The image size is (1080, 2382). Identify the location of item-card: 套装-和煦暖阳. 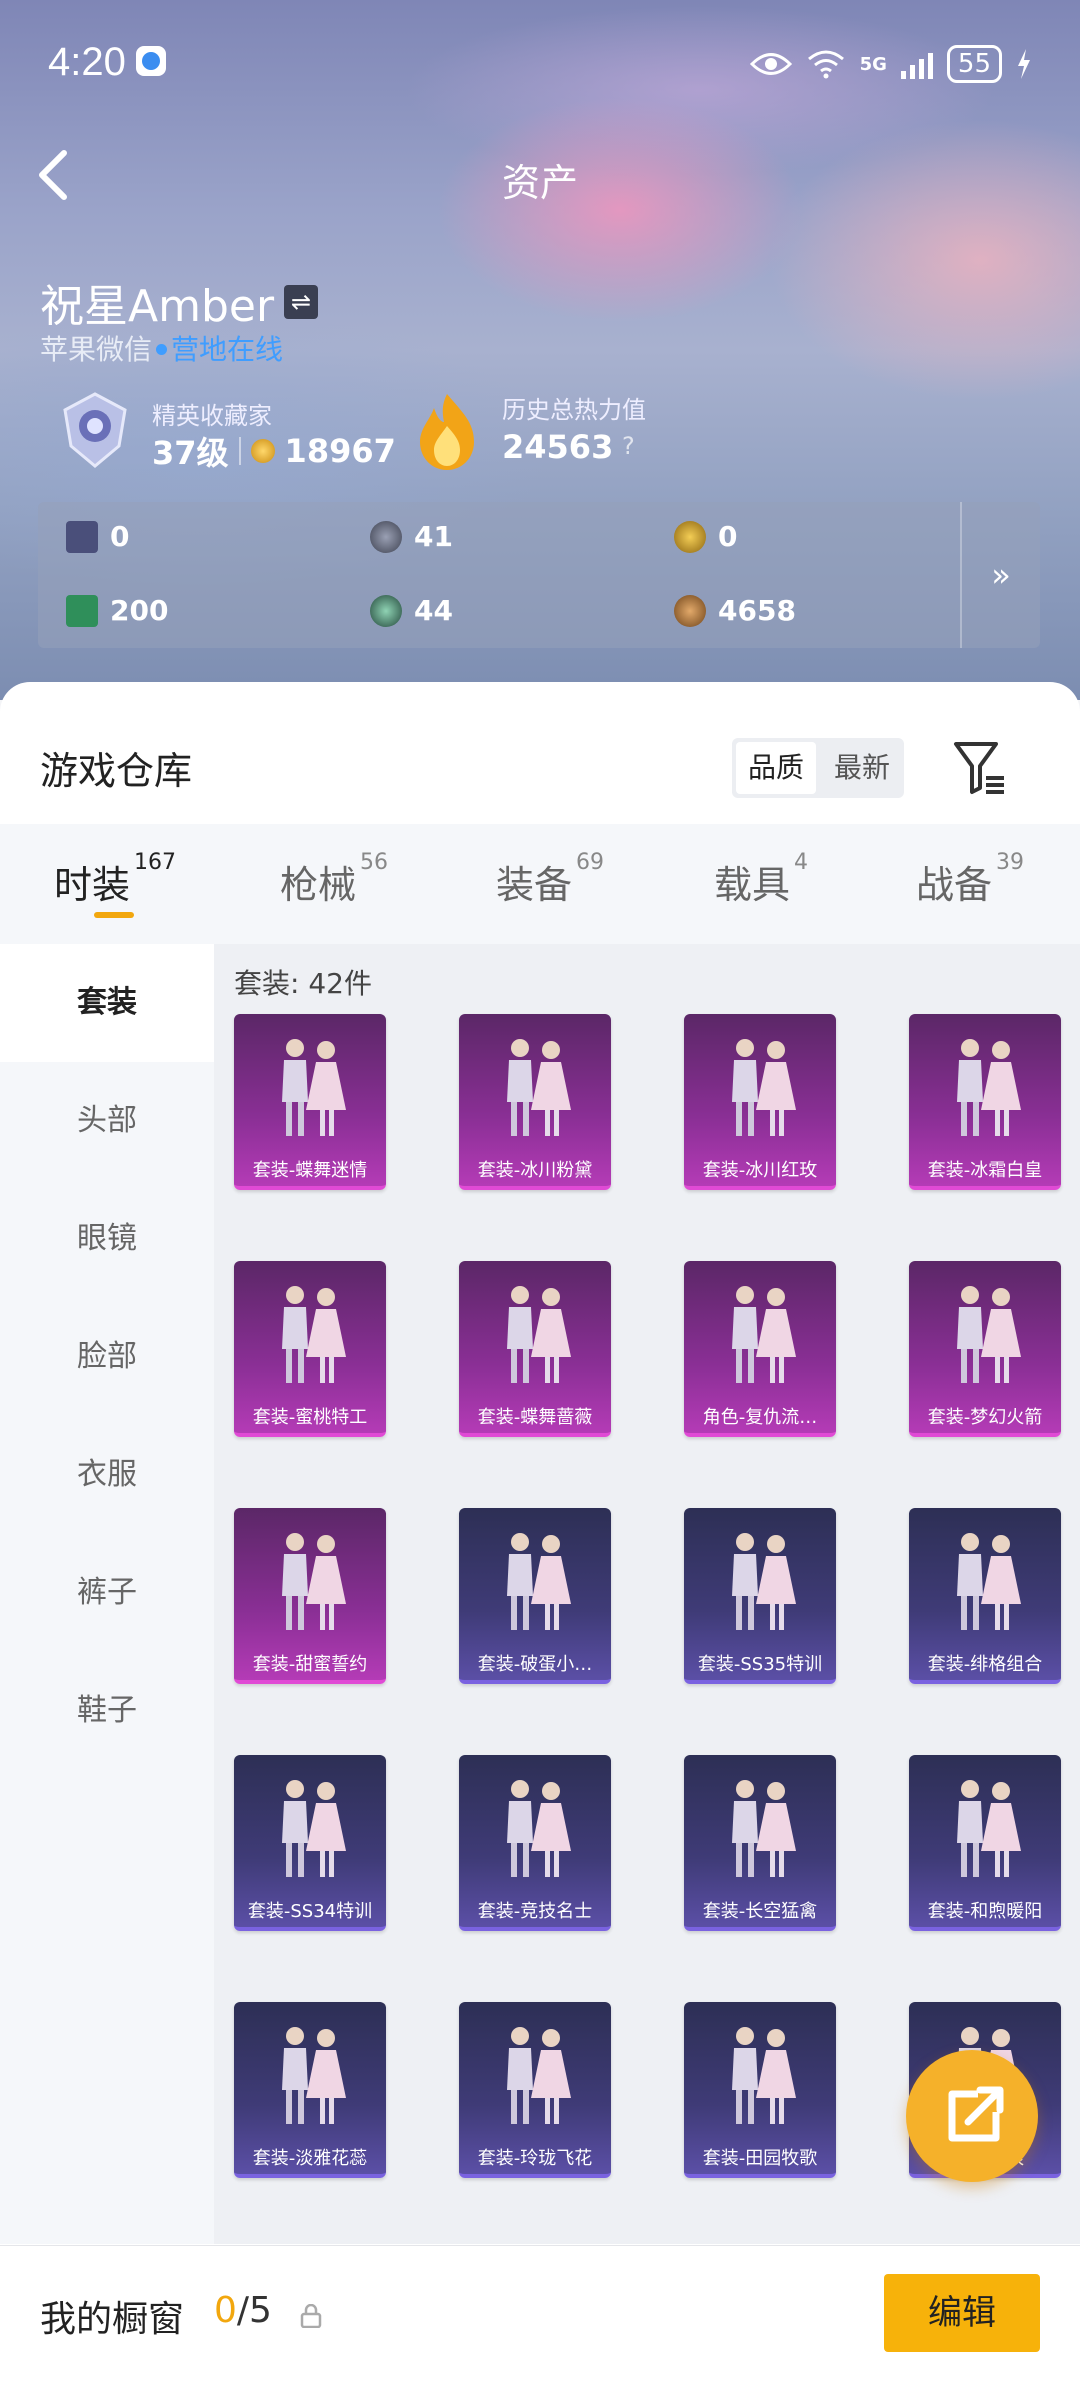
(985, 1843).